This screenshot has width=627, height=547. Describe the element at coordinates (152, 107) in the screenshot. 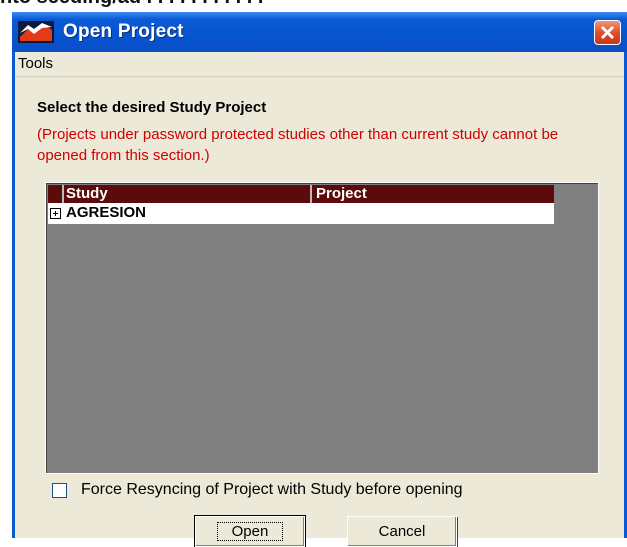

I see `dialog-heading: Select the desired Study Project` at that location.